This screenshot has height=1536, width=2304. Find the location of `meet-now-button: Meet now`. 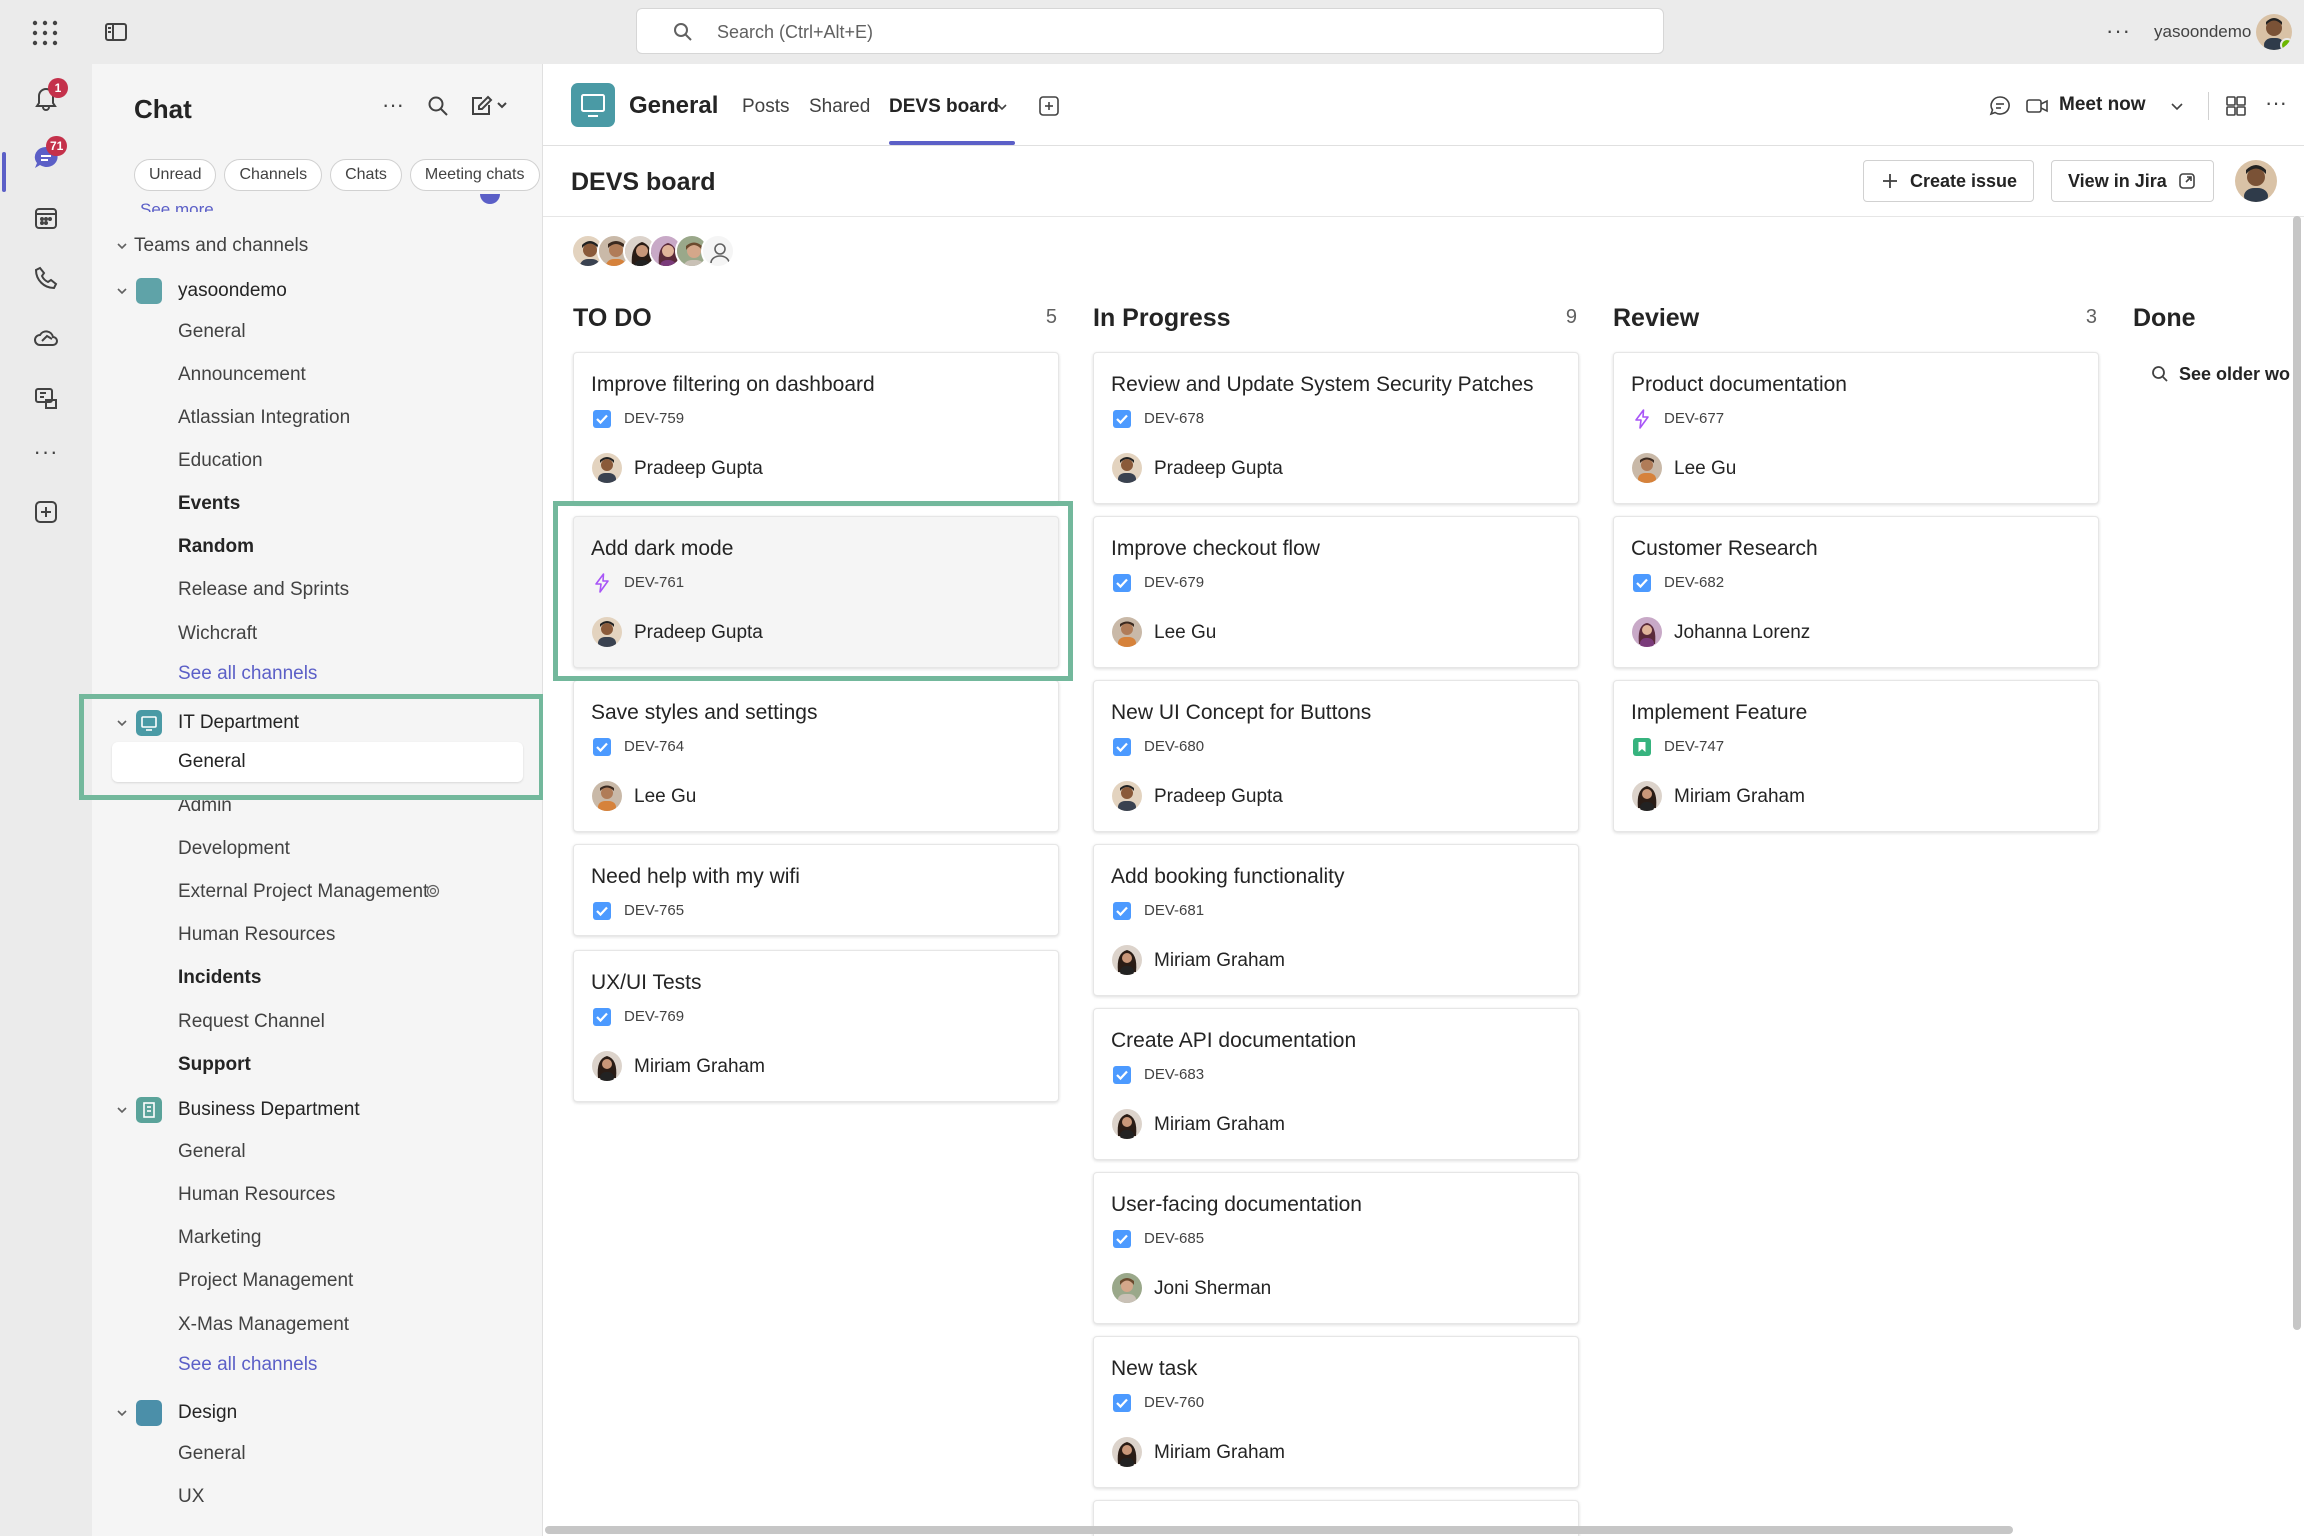

meet-now-button: Meet now is located at coordinates (2102, 105).